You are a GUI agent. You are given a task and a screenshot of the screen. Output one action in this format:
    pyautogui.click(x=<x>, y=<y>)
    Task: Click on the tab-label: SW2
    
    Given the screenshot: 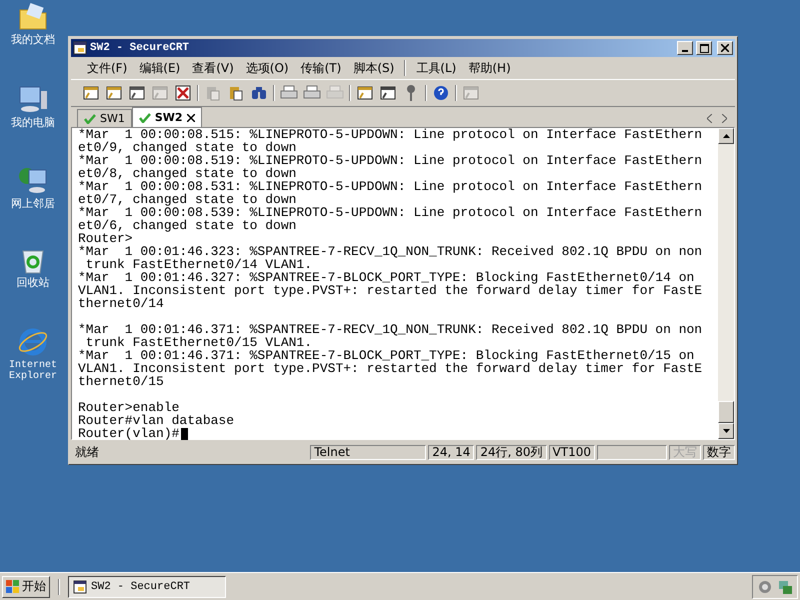 What is the action you would take?
    pyautogui.click(x=168, y=117)
    